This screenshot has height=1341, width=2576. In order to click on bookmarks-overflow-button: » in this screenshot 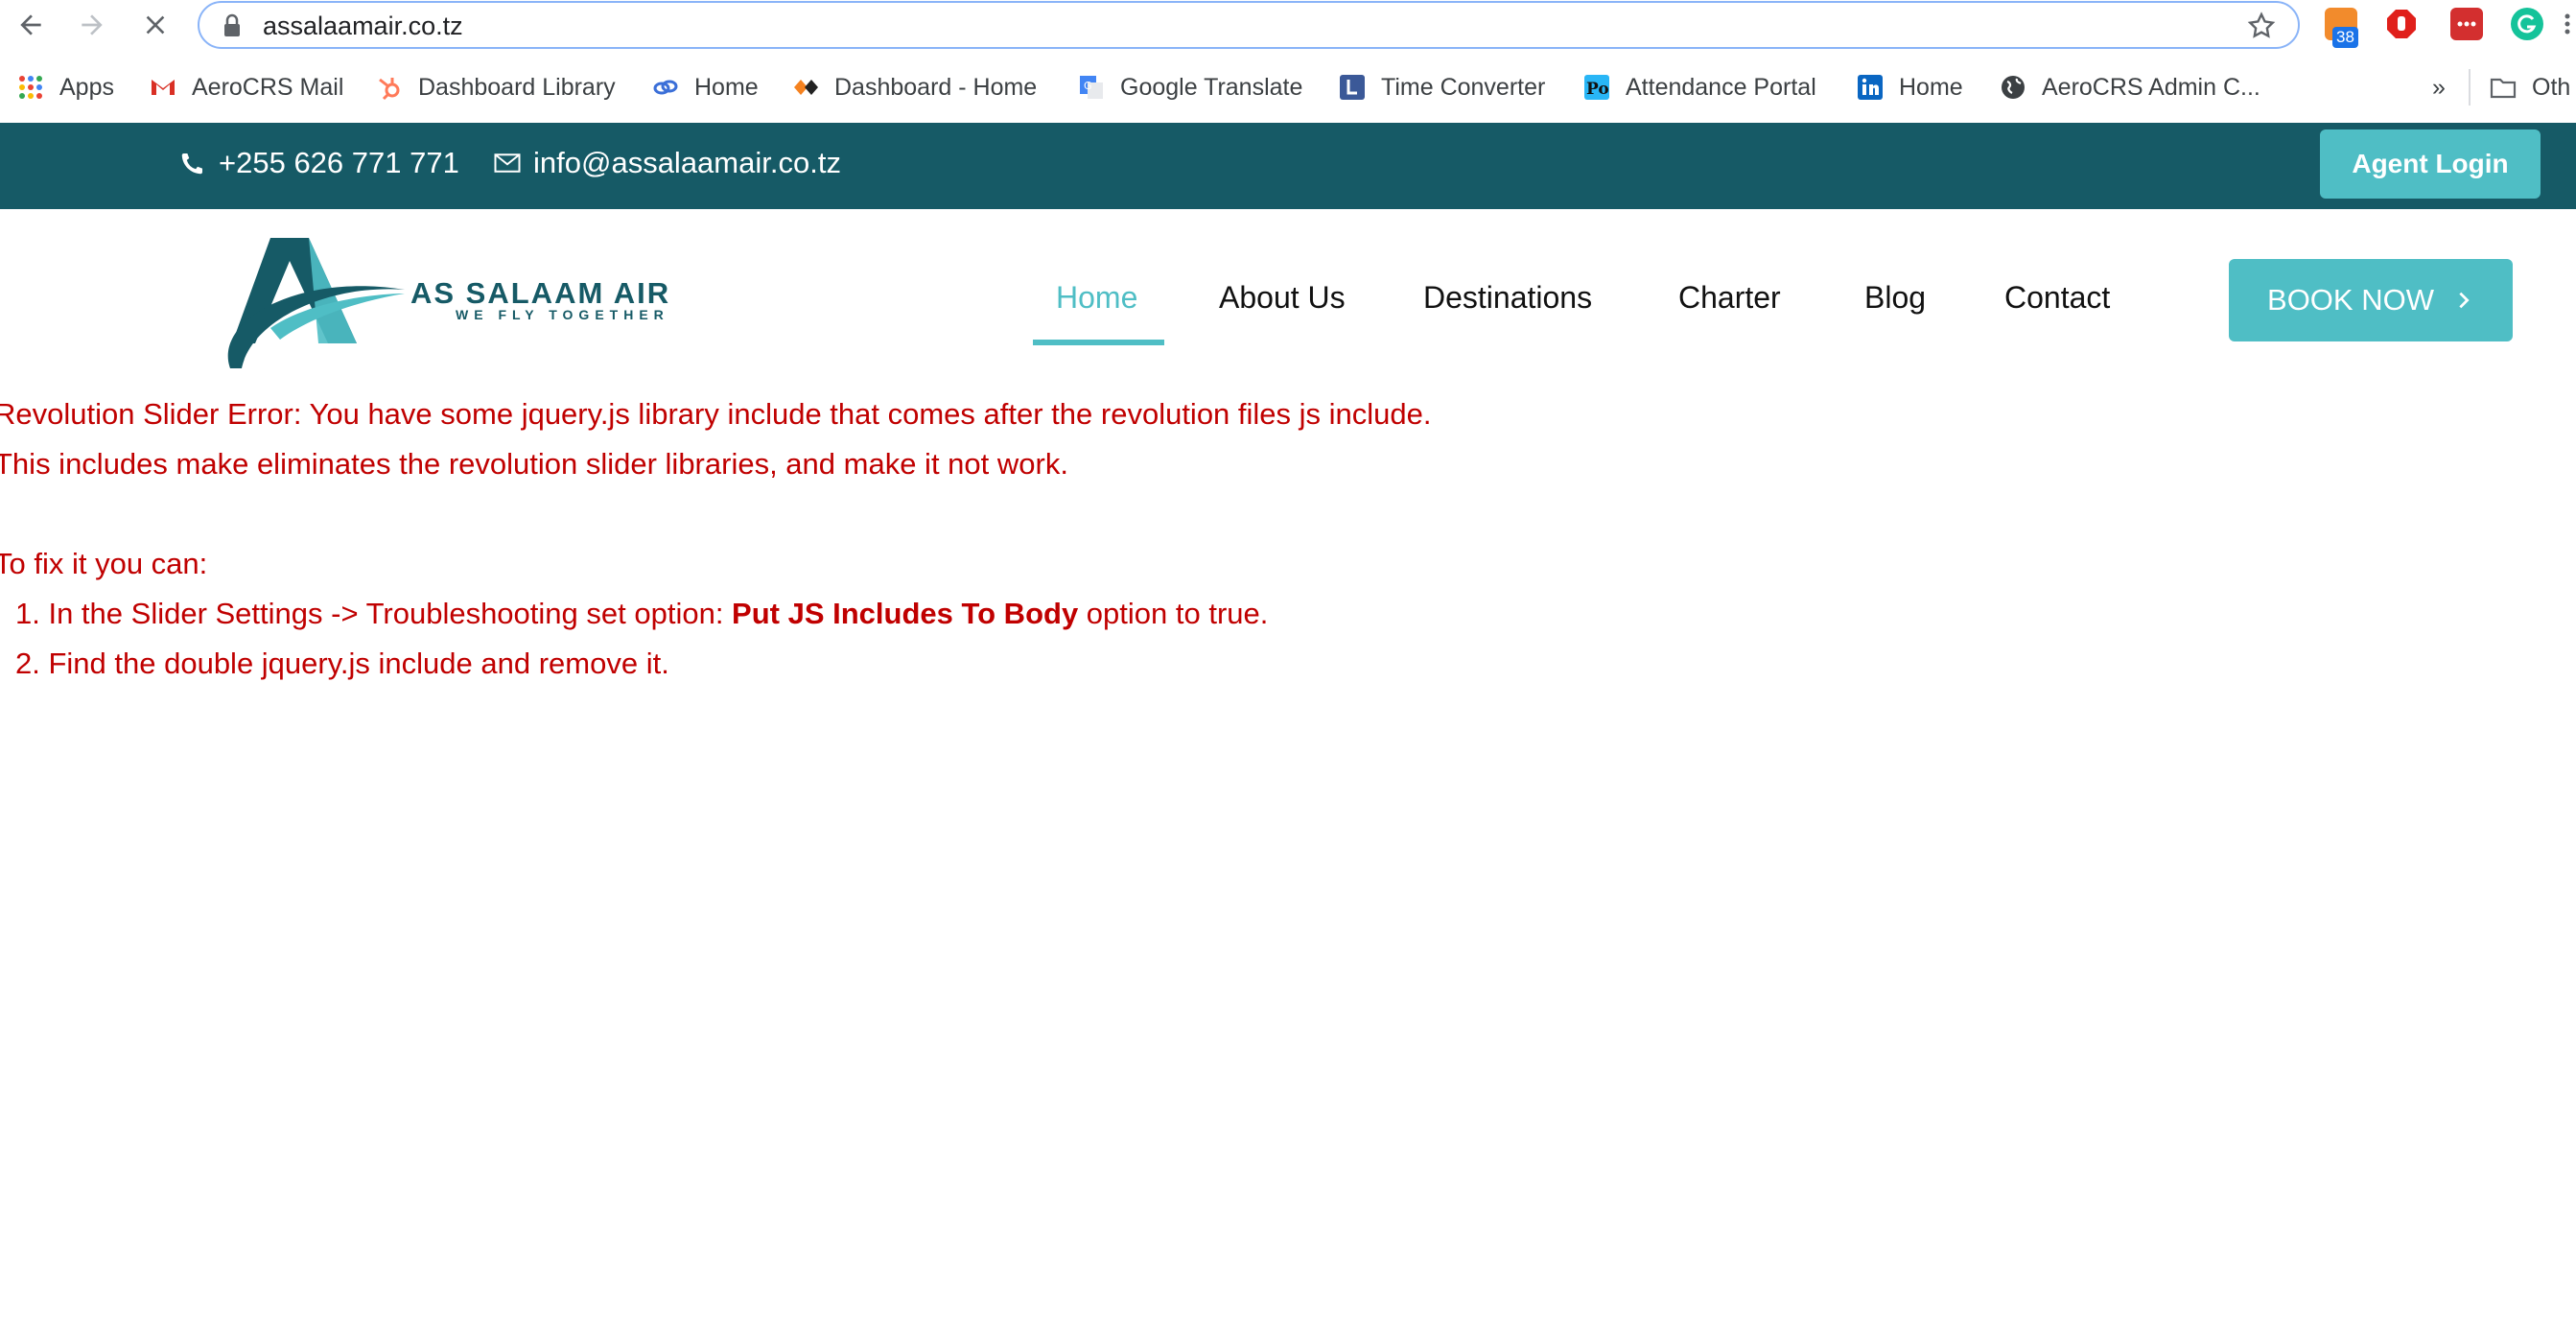, I will do `click(2439, 87)`.